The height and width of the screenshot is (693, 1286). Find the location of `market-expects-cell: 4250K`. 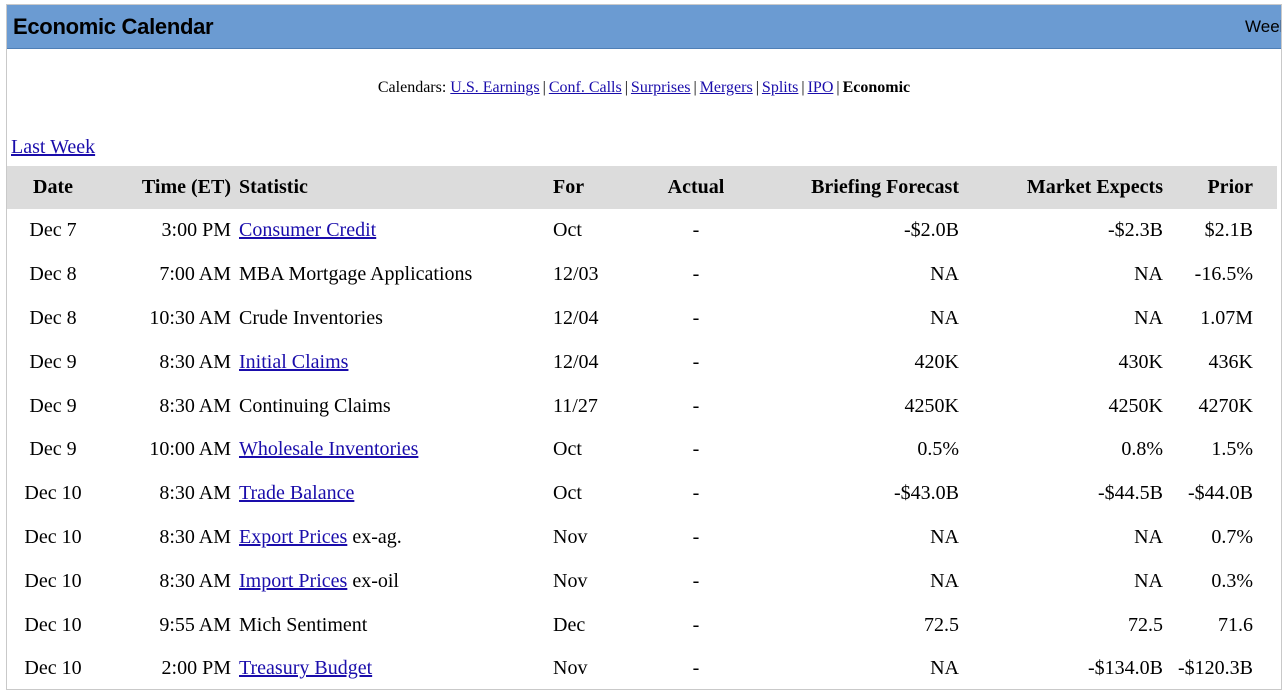

market-expects-cell: 4250K is located at coordinates (1135, 405).